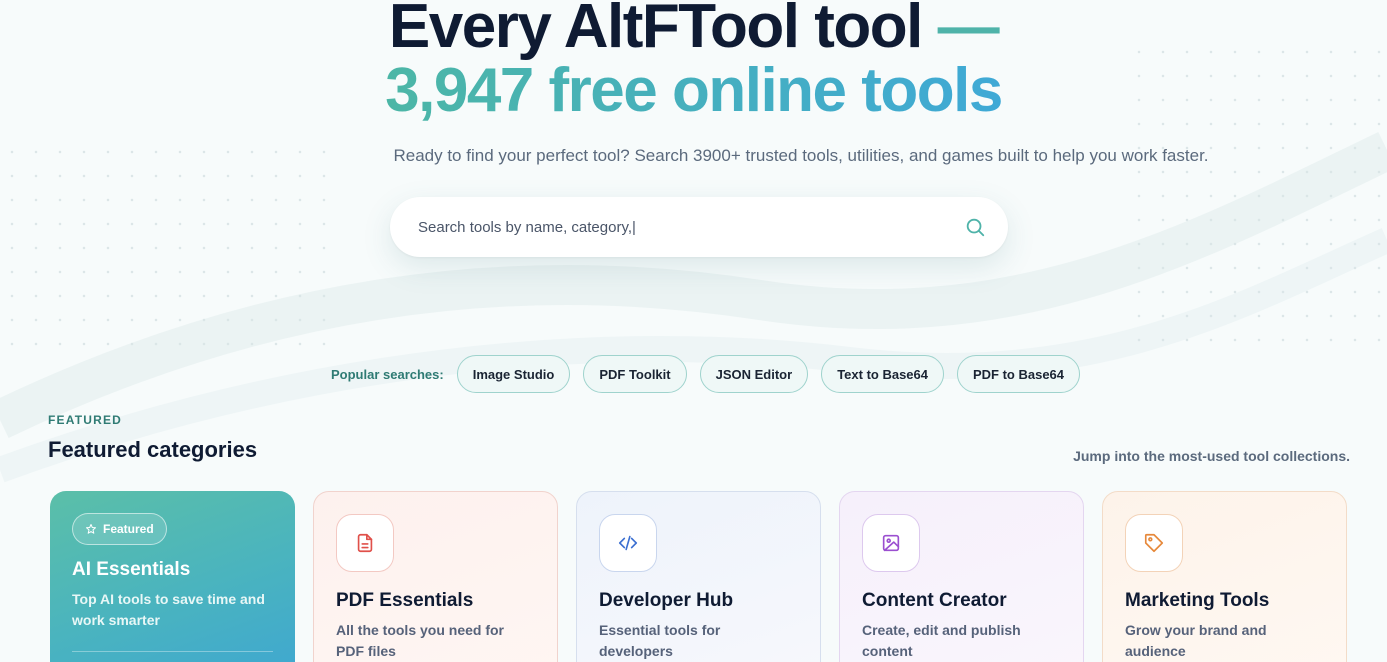  I want to click on featured-title: Featured categories, so click(153, 449).